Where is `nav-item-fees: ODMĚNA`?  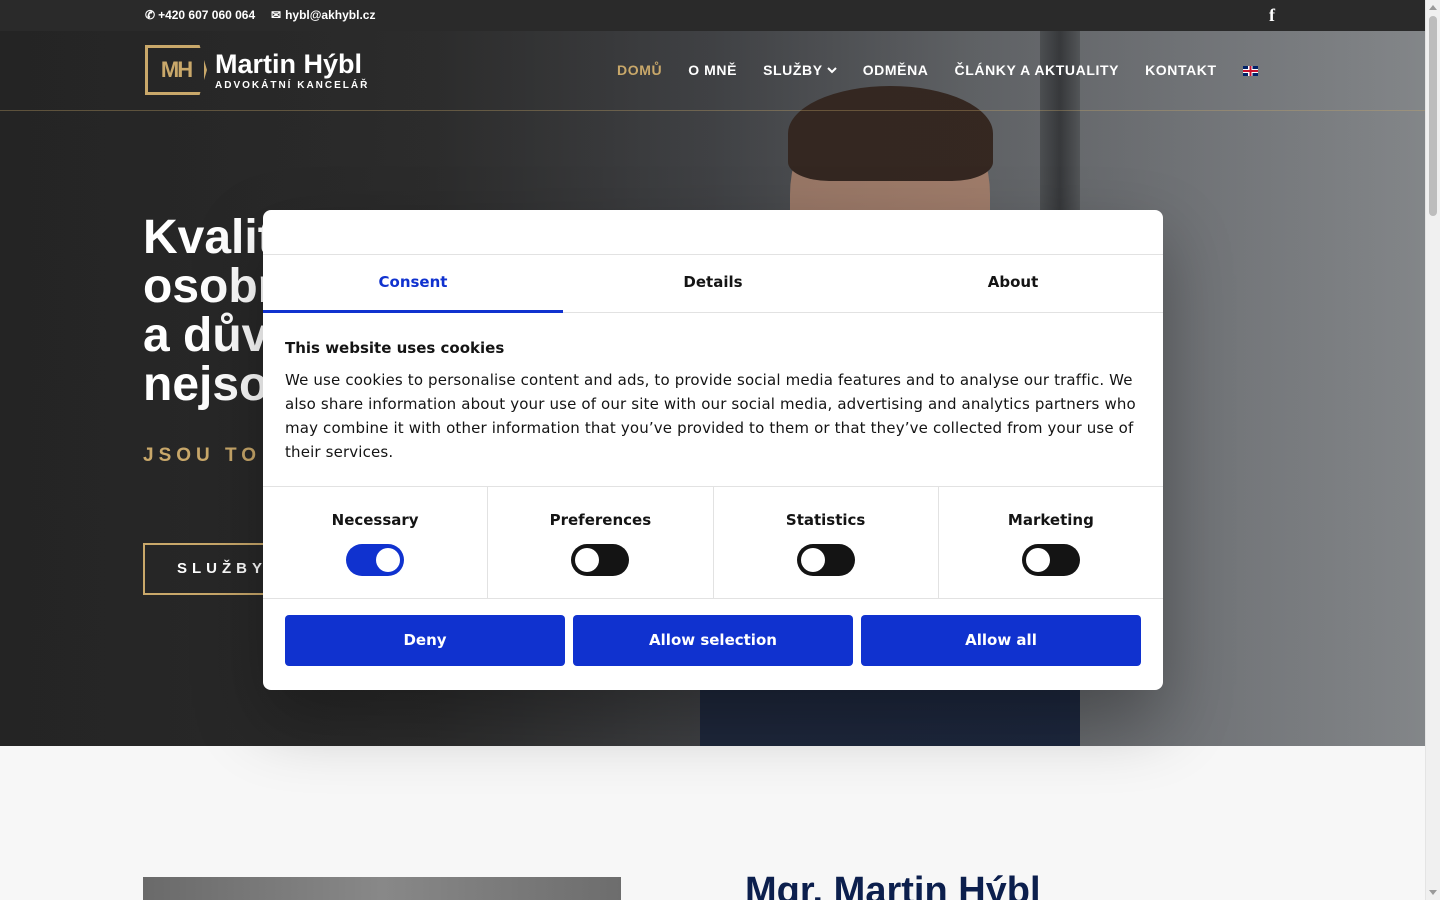
nav-item-fees: ODMĚNA is located at coordinates (896, 70).